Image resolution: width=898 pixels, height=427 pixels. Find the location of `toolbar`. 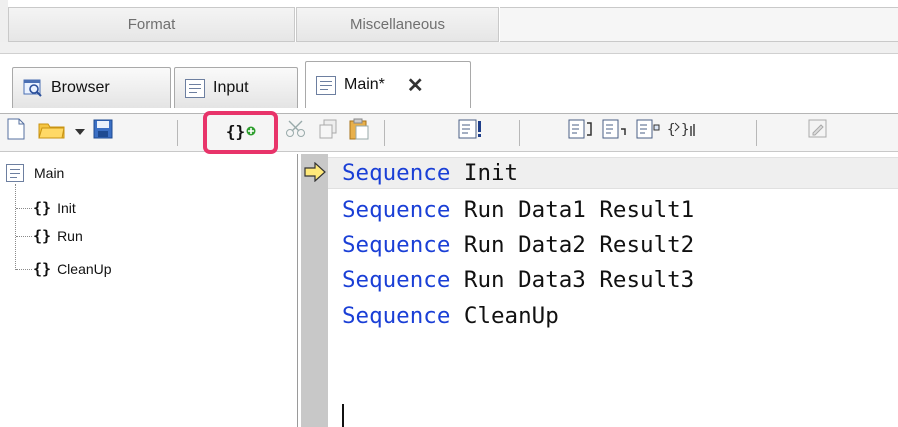

toolbar is located at coordinates (449, 132).